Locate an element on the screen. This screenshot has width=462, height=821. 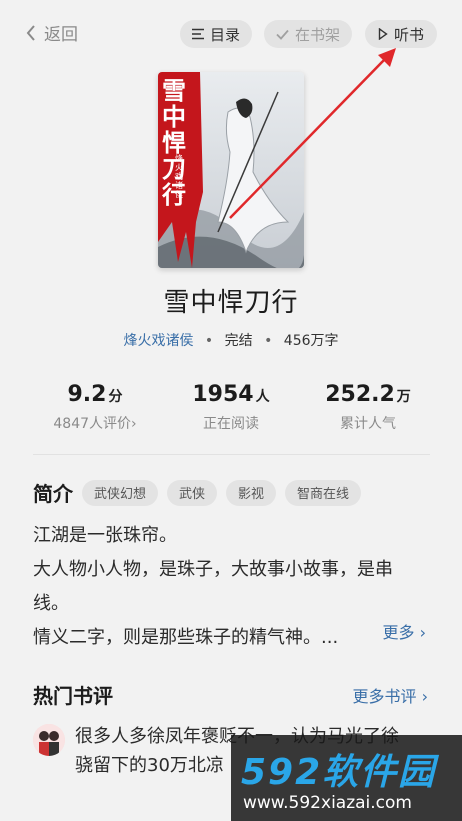
hot-reviews-heading: 热门书评 is located at coordinates (73, 696).